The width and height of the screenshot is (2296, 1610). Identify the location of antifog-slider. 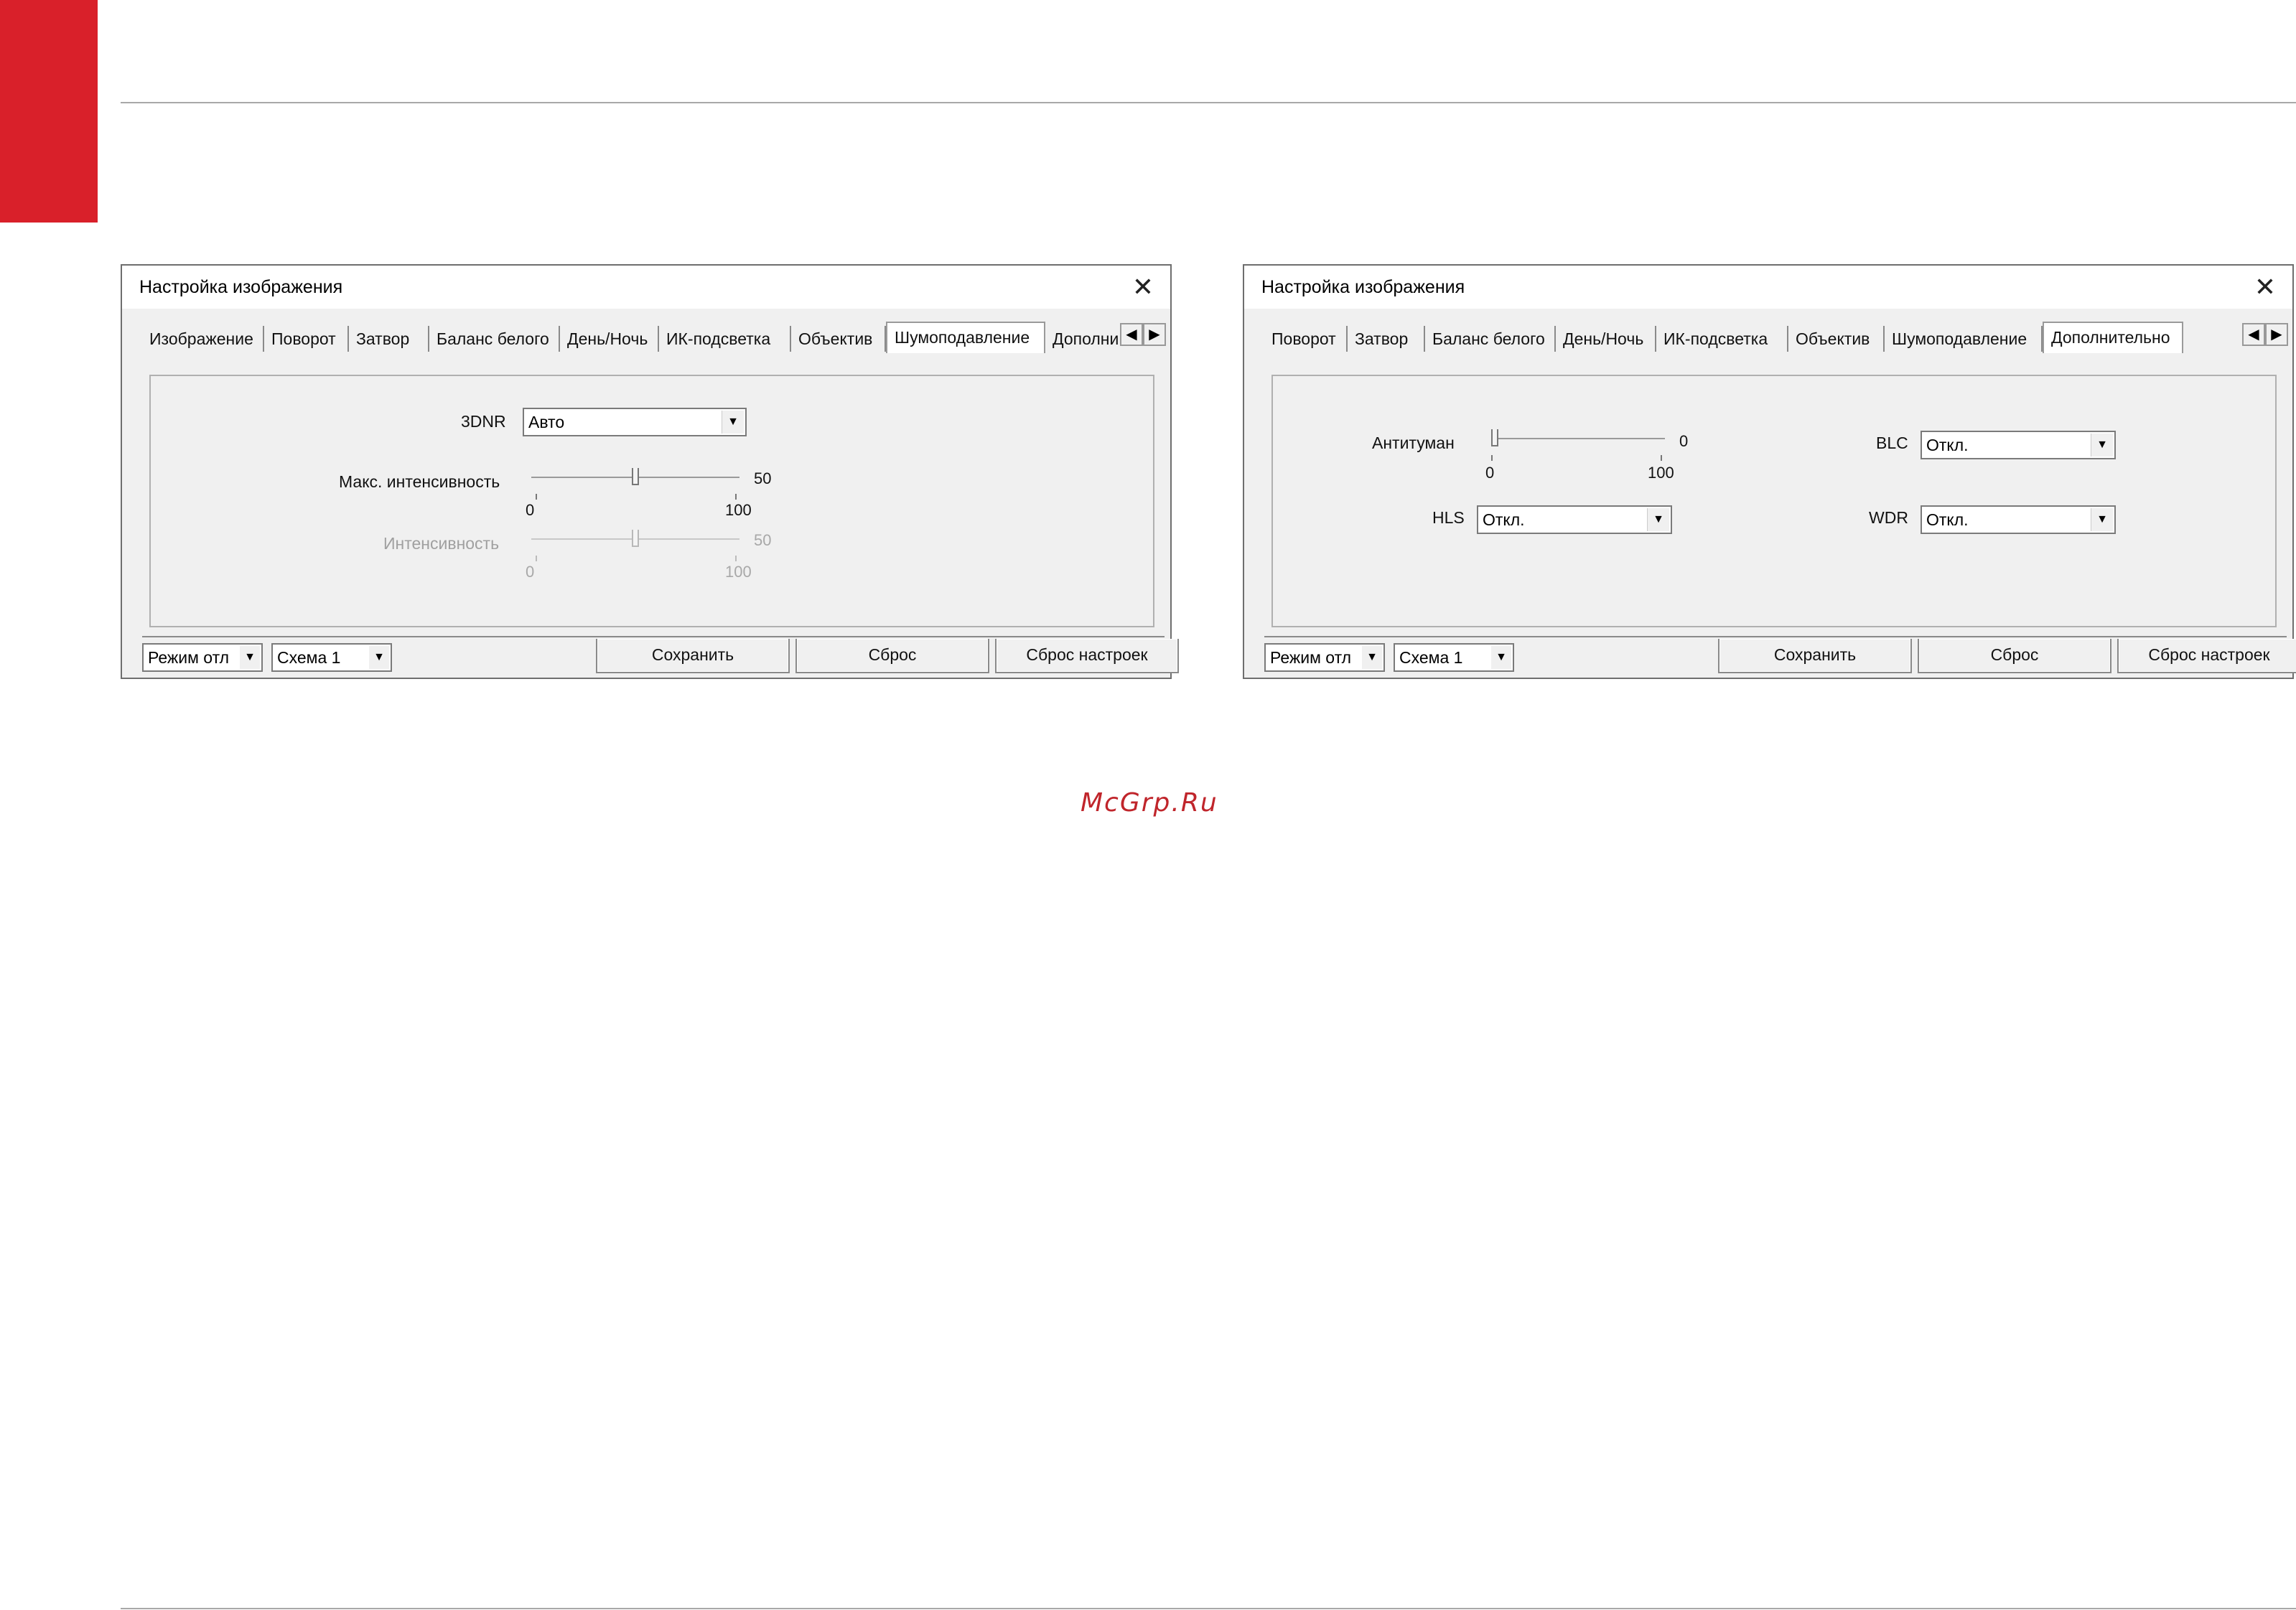
(1578, 438).